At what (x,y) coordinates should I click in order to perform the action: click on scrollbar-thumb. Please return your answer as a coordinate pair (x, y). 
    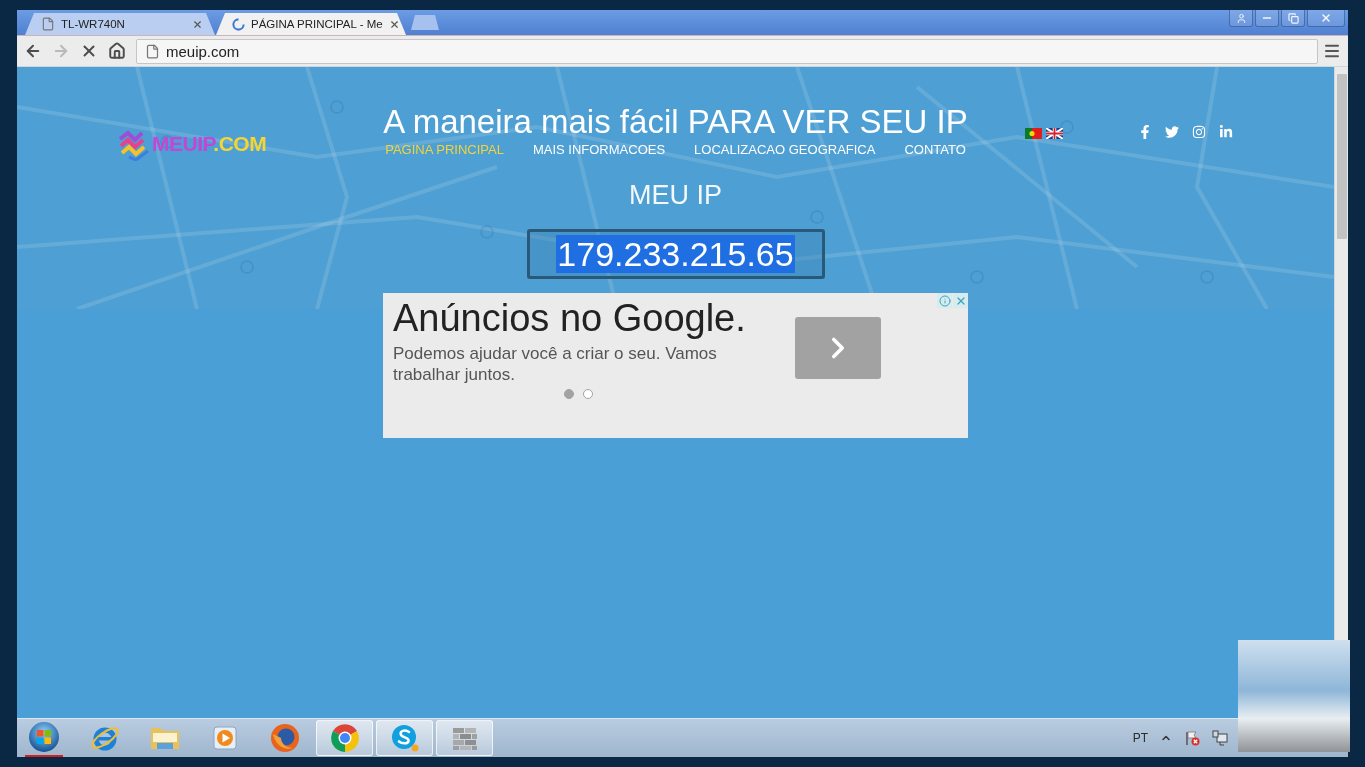
    Looking at the image, I should click on (1342, 156).